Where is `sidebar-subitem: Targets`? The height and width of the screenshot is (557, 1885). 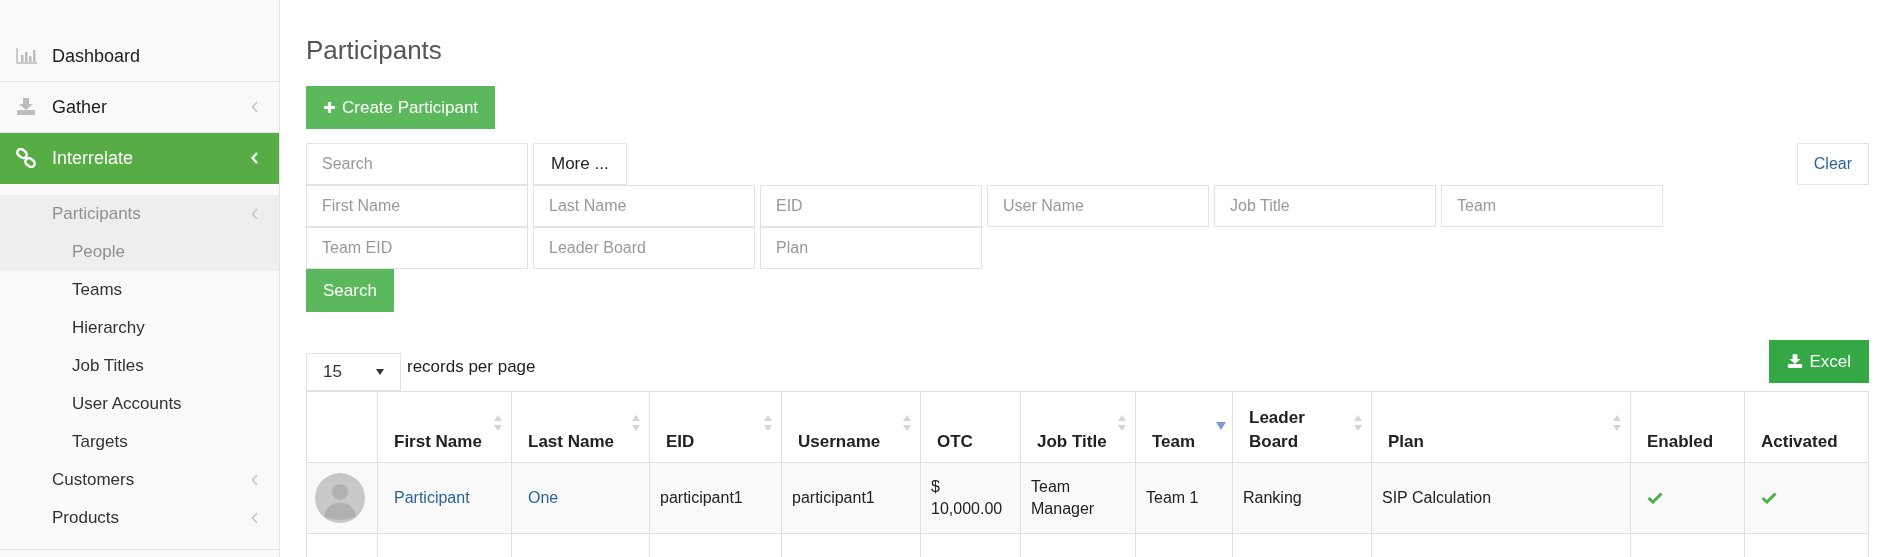
sidebar-subitem: Targets is located at coordinates (139, 442).